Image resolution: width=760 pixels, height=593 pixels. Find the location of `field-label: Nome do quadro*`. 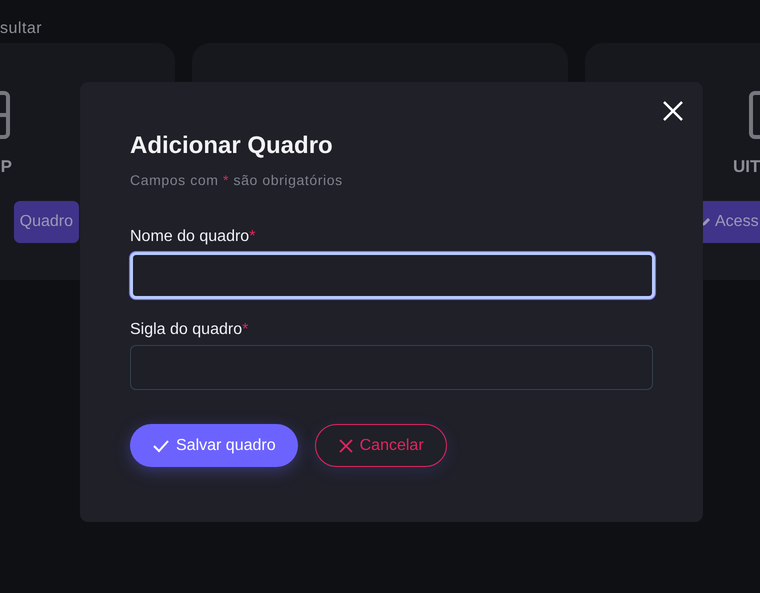

field-label: Nome do quadro* is located at coordinates (193, 237).